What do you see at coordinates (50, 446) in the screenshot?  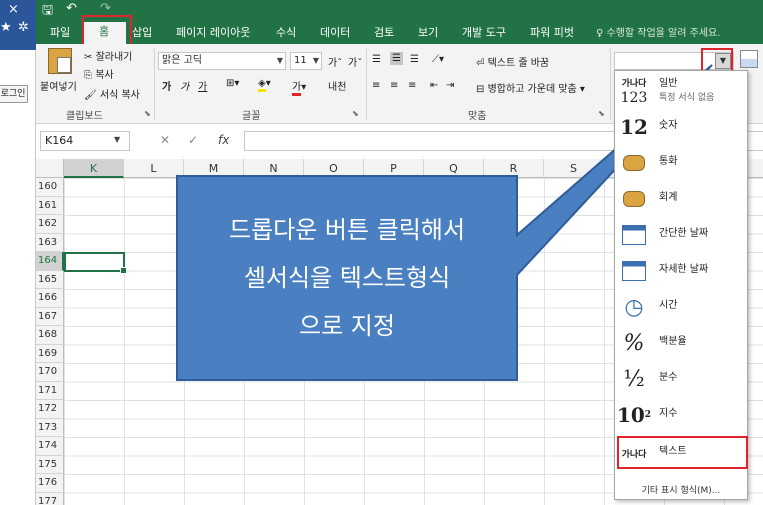 I see `row-header: 174` at bounding box center [50, 446].